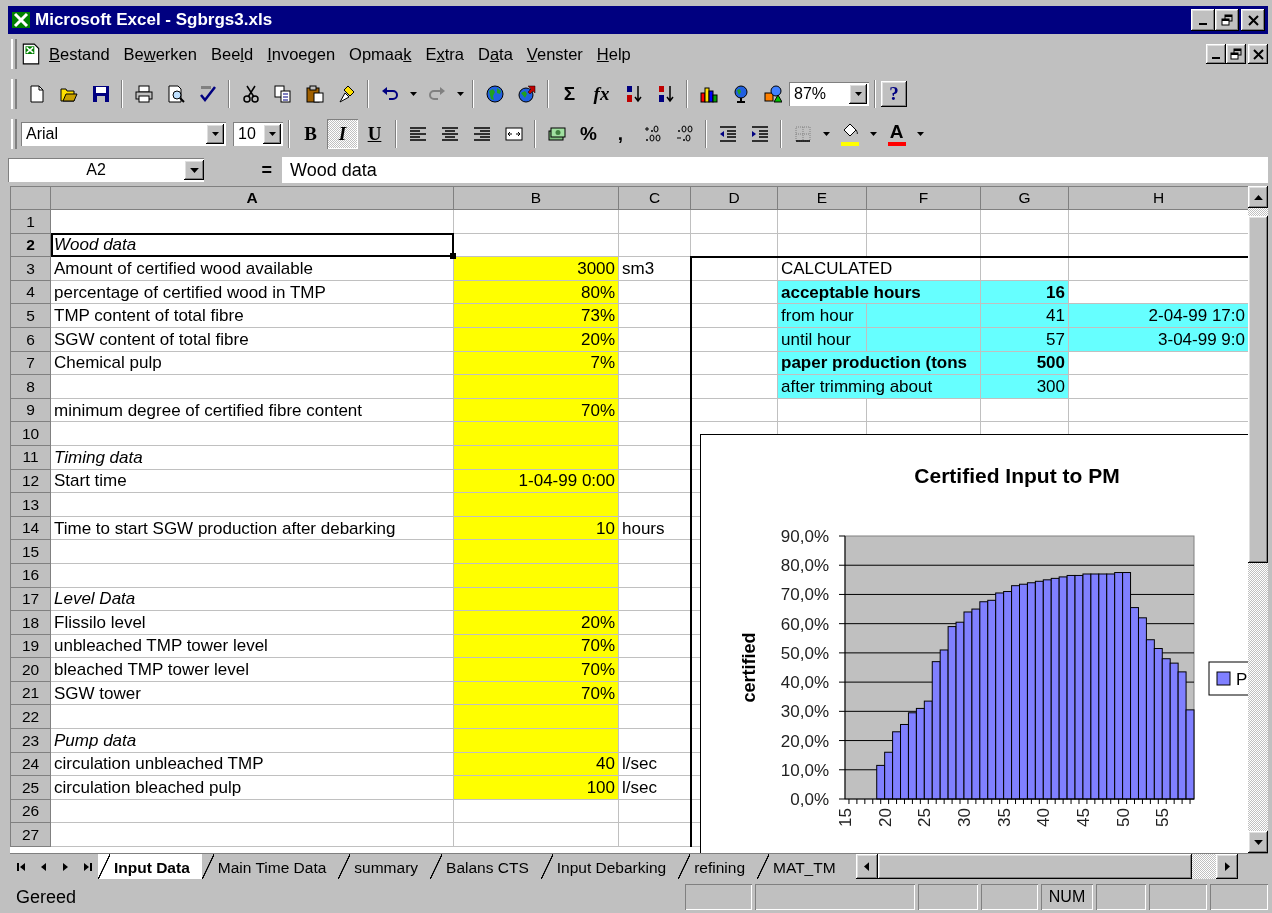  Describe the element at coordinates (30, 457) in the screenshot. I see `row-header: 11` at that location.